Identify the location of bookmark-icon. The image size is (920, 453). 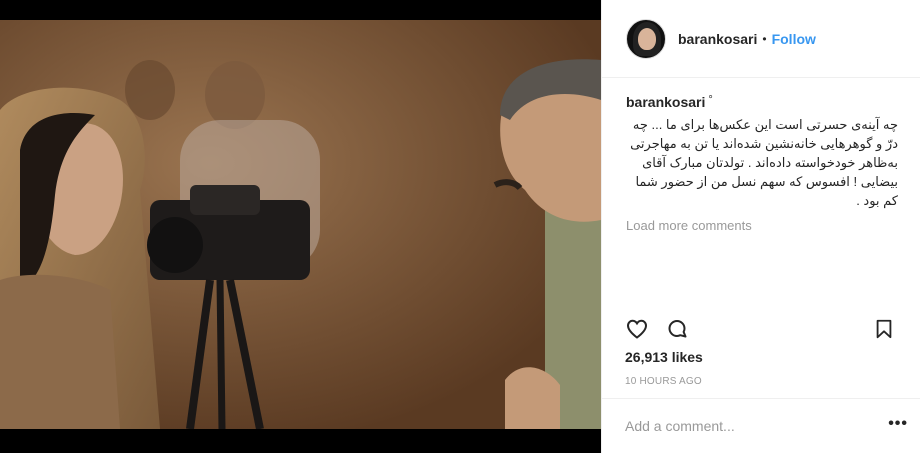
(884, 329).